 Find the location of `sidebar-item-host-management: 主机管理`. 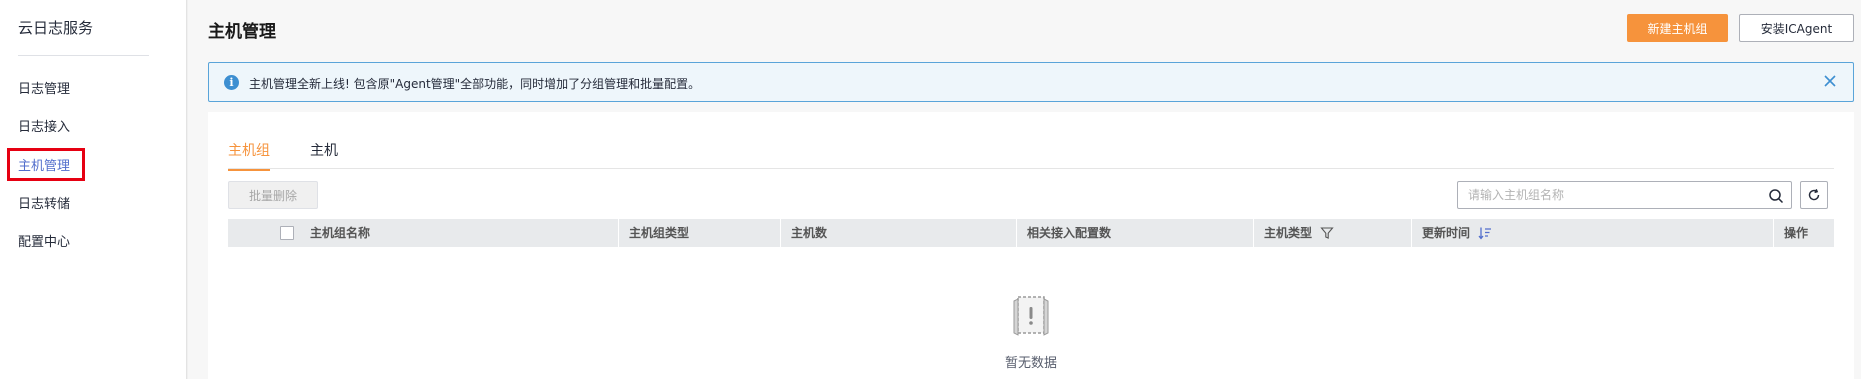

sidebar-item-host-management: 主机管理 is located at coordinates (44, 164).